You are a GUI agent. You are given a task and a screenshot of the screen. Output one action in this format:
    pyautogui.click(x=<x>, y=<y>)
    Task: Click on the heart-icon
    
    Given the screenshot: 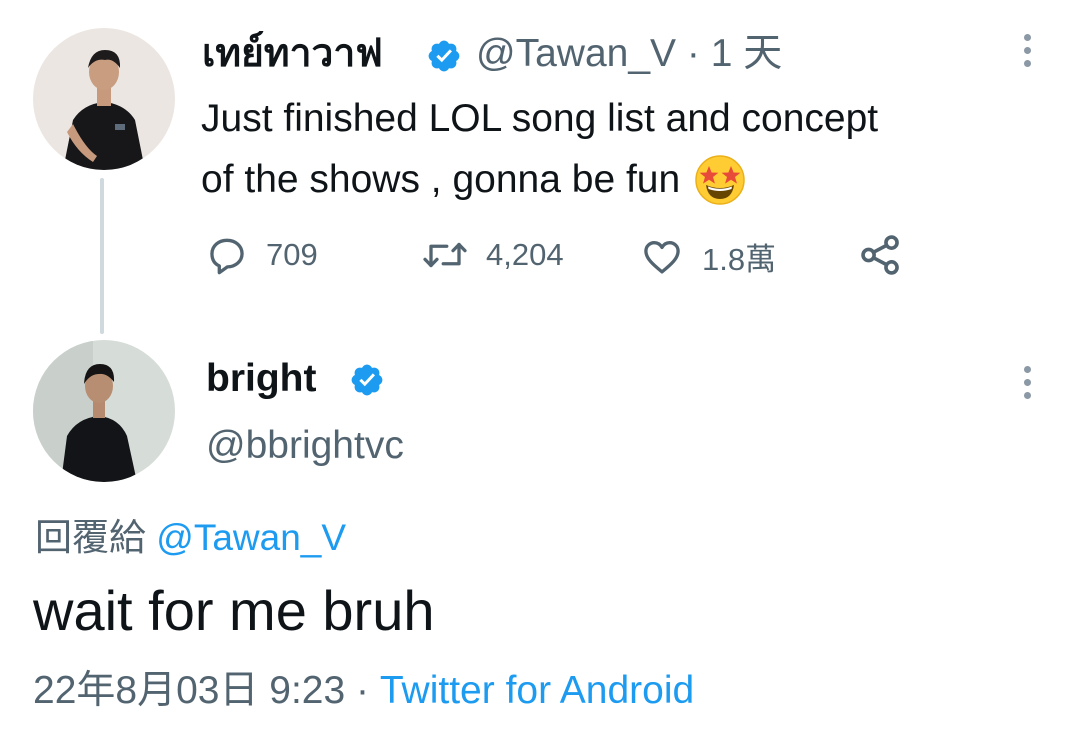 What is the action you would take?
    pyautogui.click(x=662, y=257)
    